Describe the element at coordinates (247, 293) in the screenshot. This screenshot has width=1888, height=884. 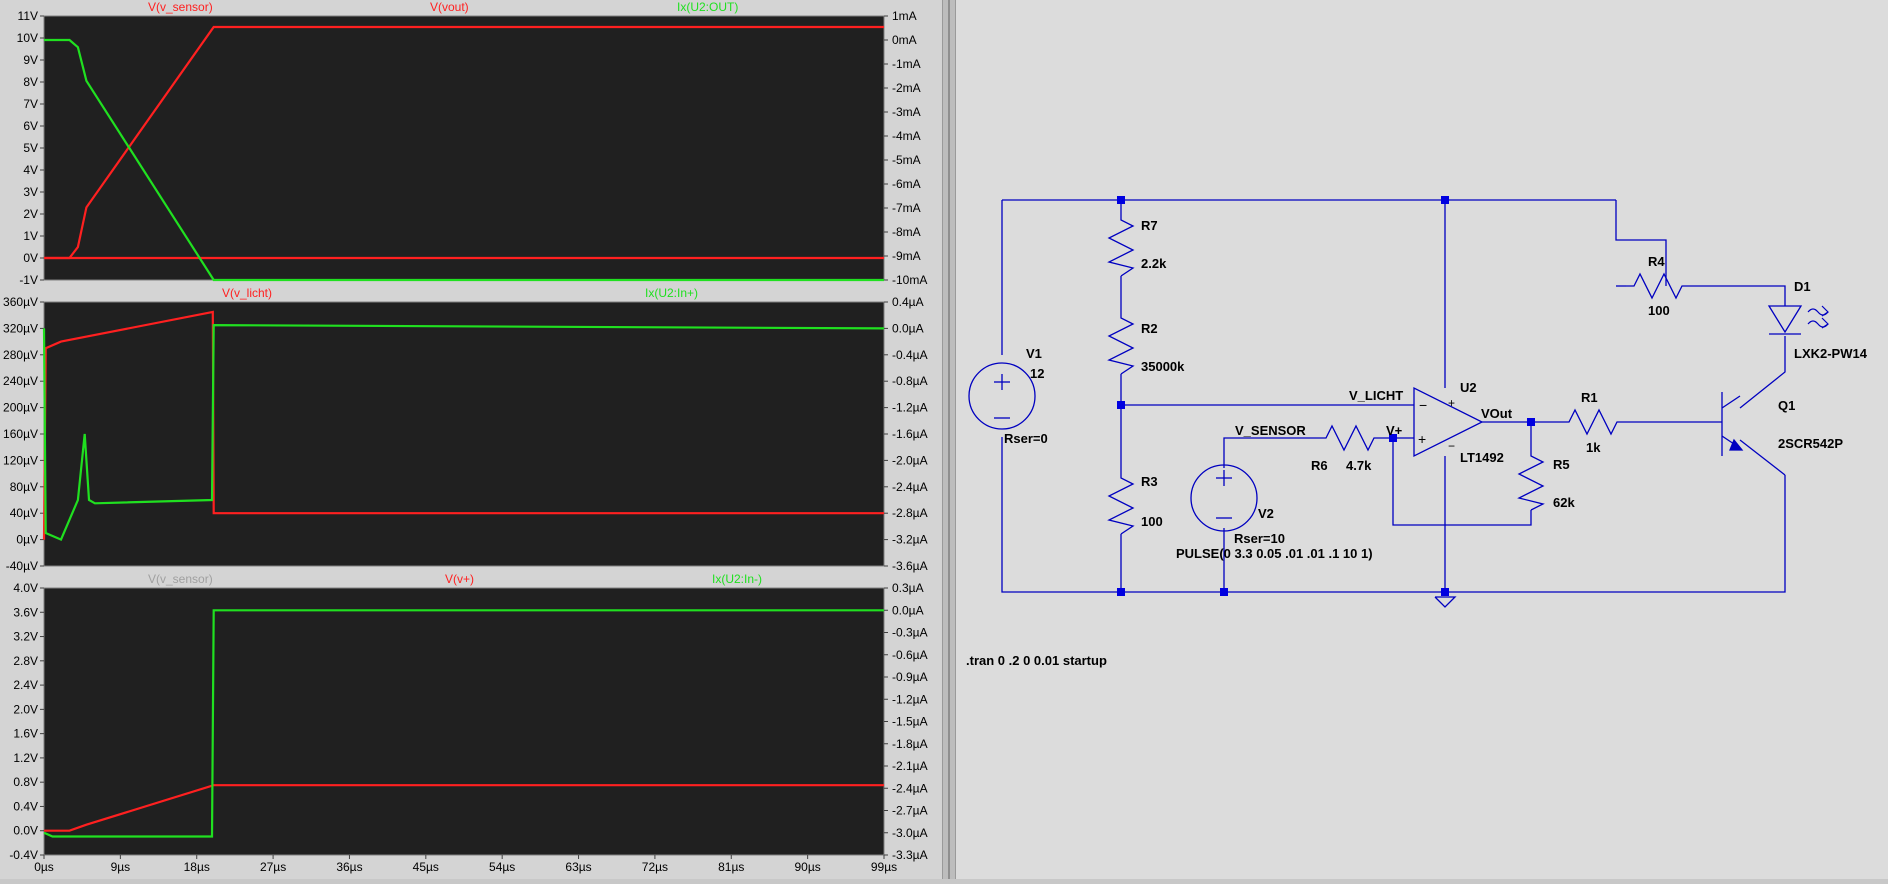
I see `trace-label: V(v_licht)` at that location.